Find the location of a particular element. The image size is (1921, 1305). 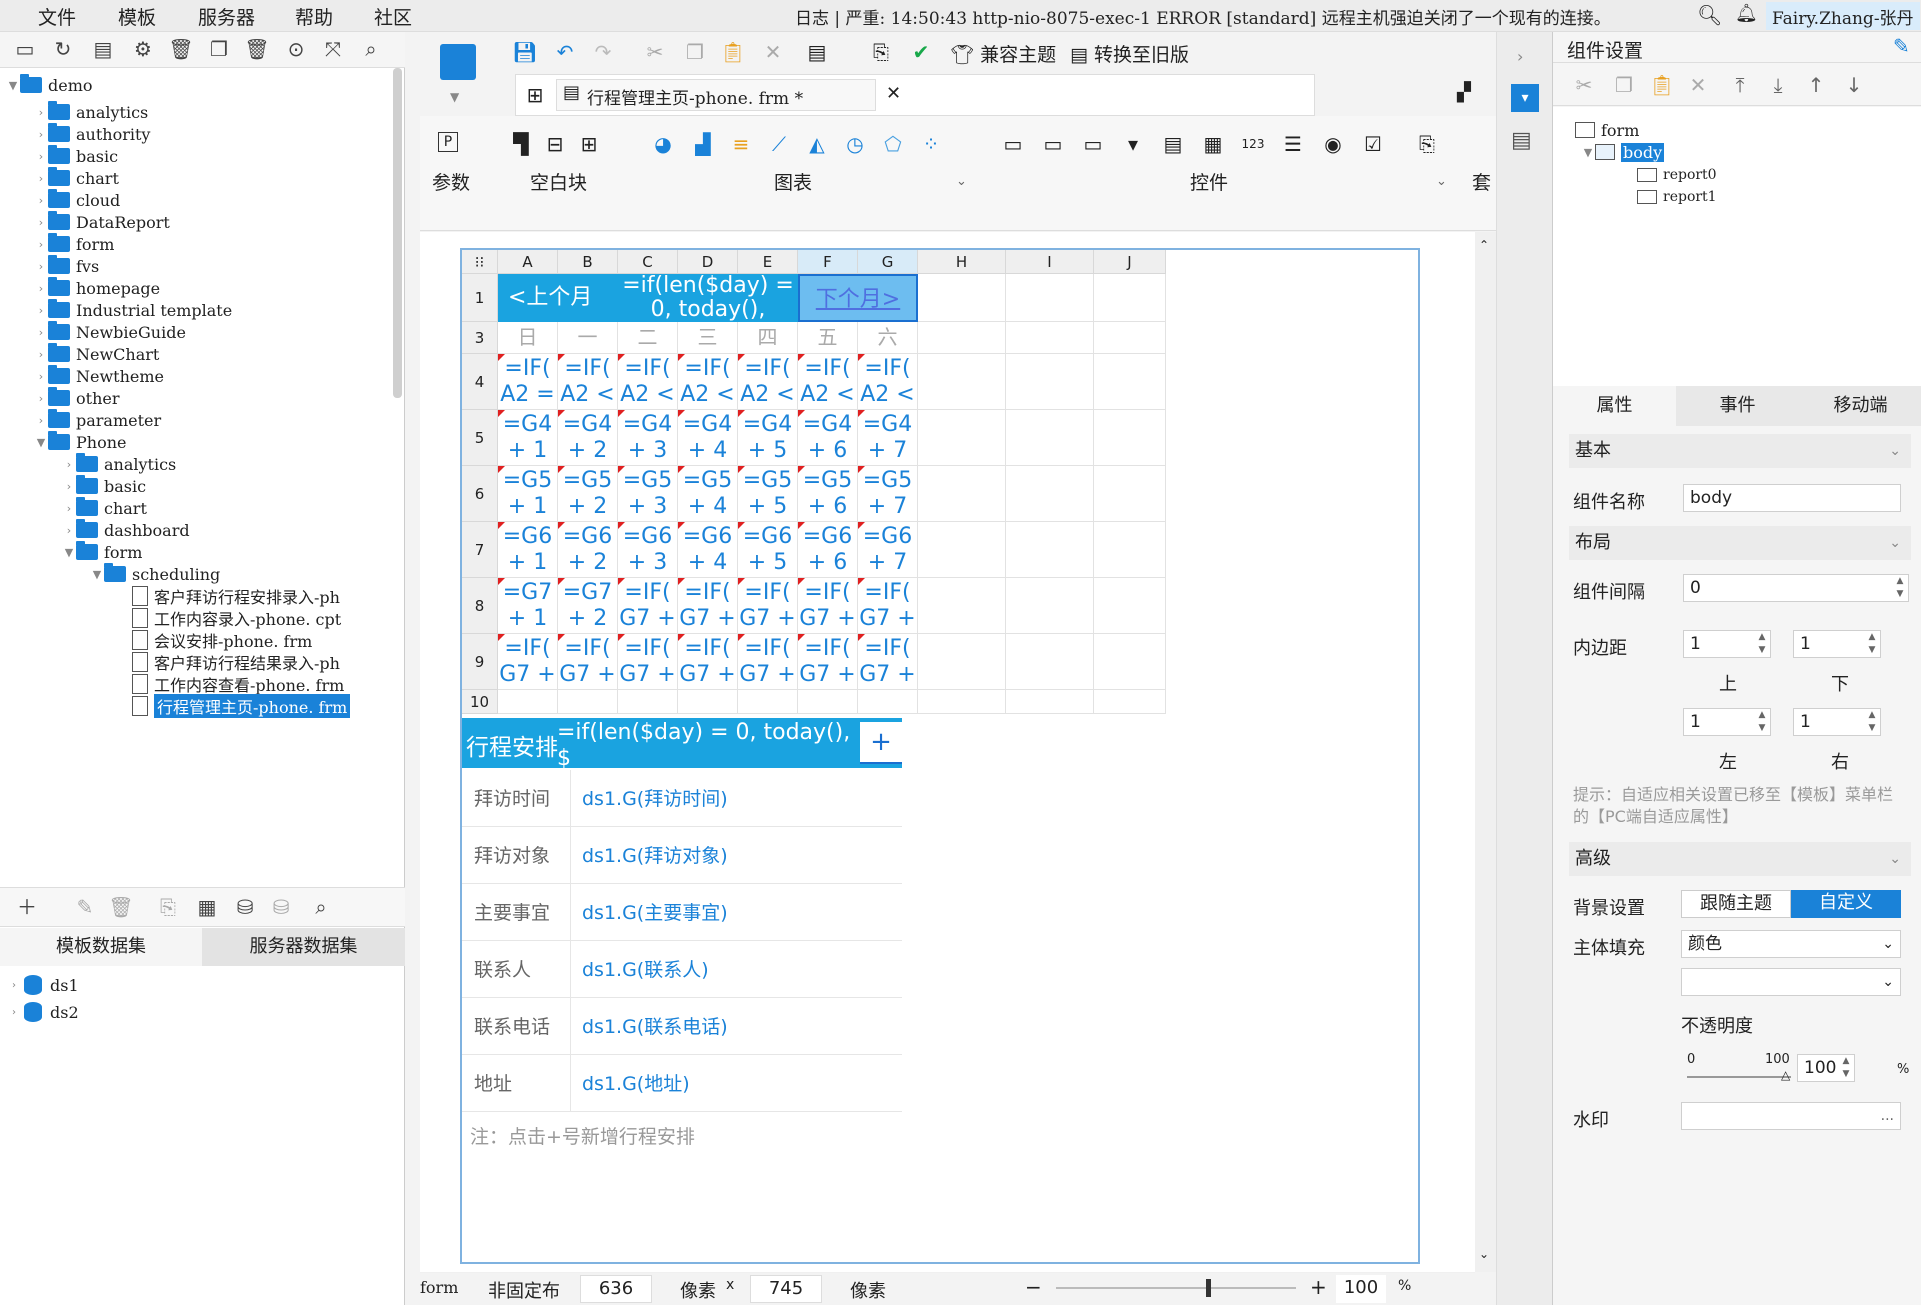

calendar-cell: =G7 + 2 is located at coordinates (588, 606).